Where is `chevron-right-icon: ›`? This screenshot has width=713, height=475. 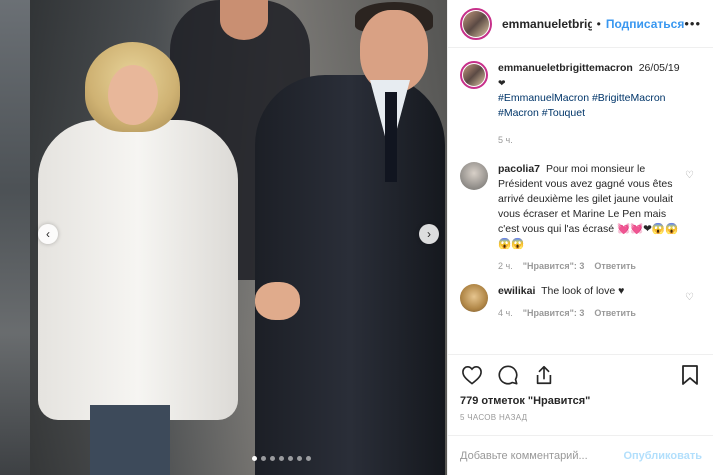 chevron-right-icon: › is located at coordinates (429, 234).